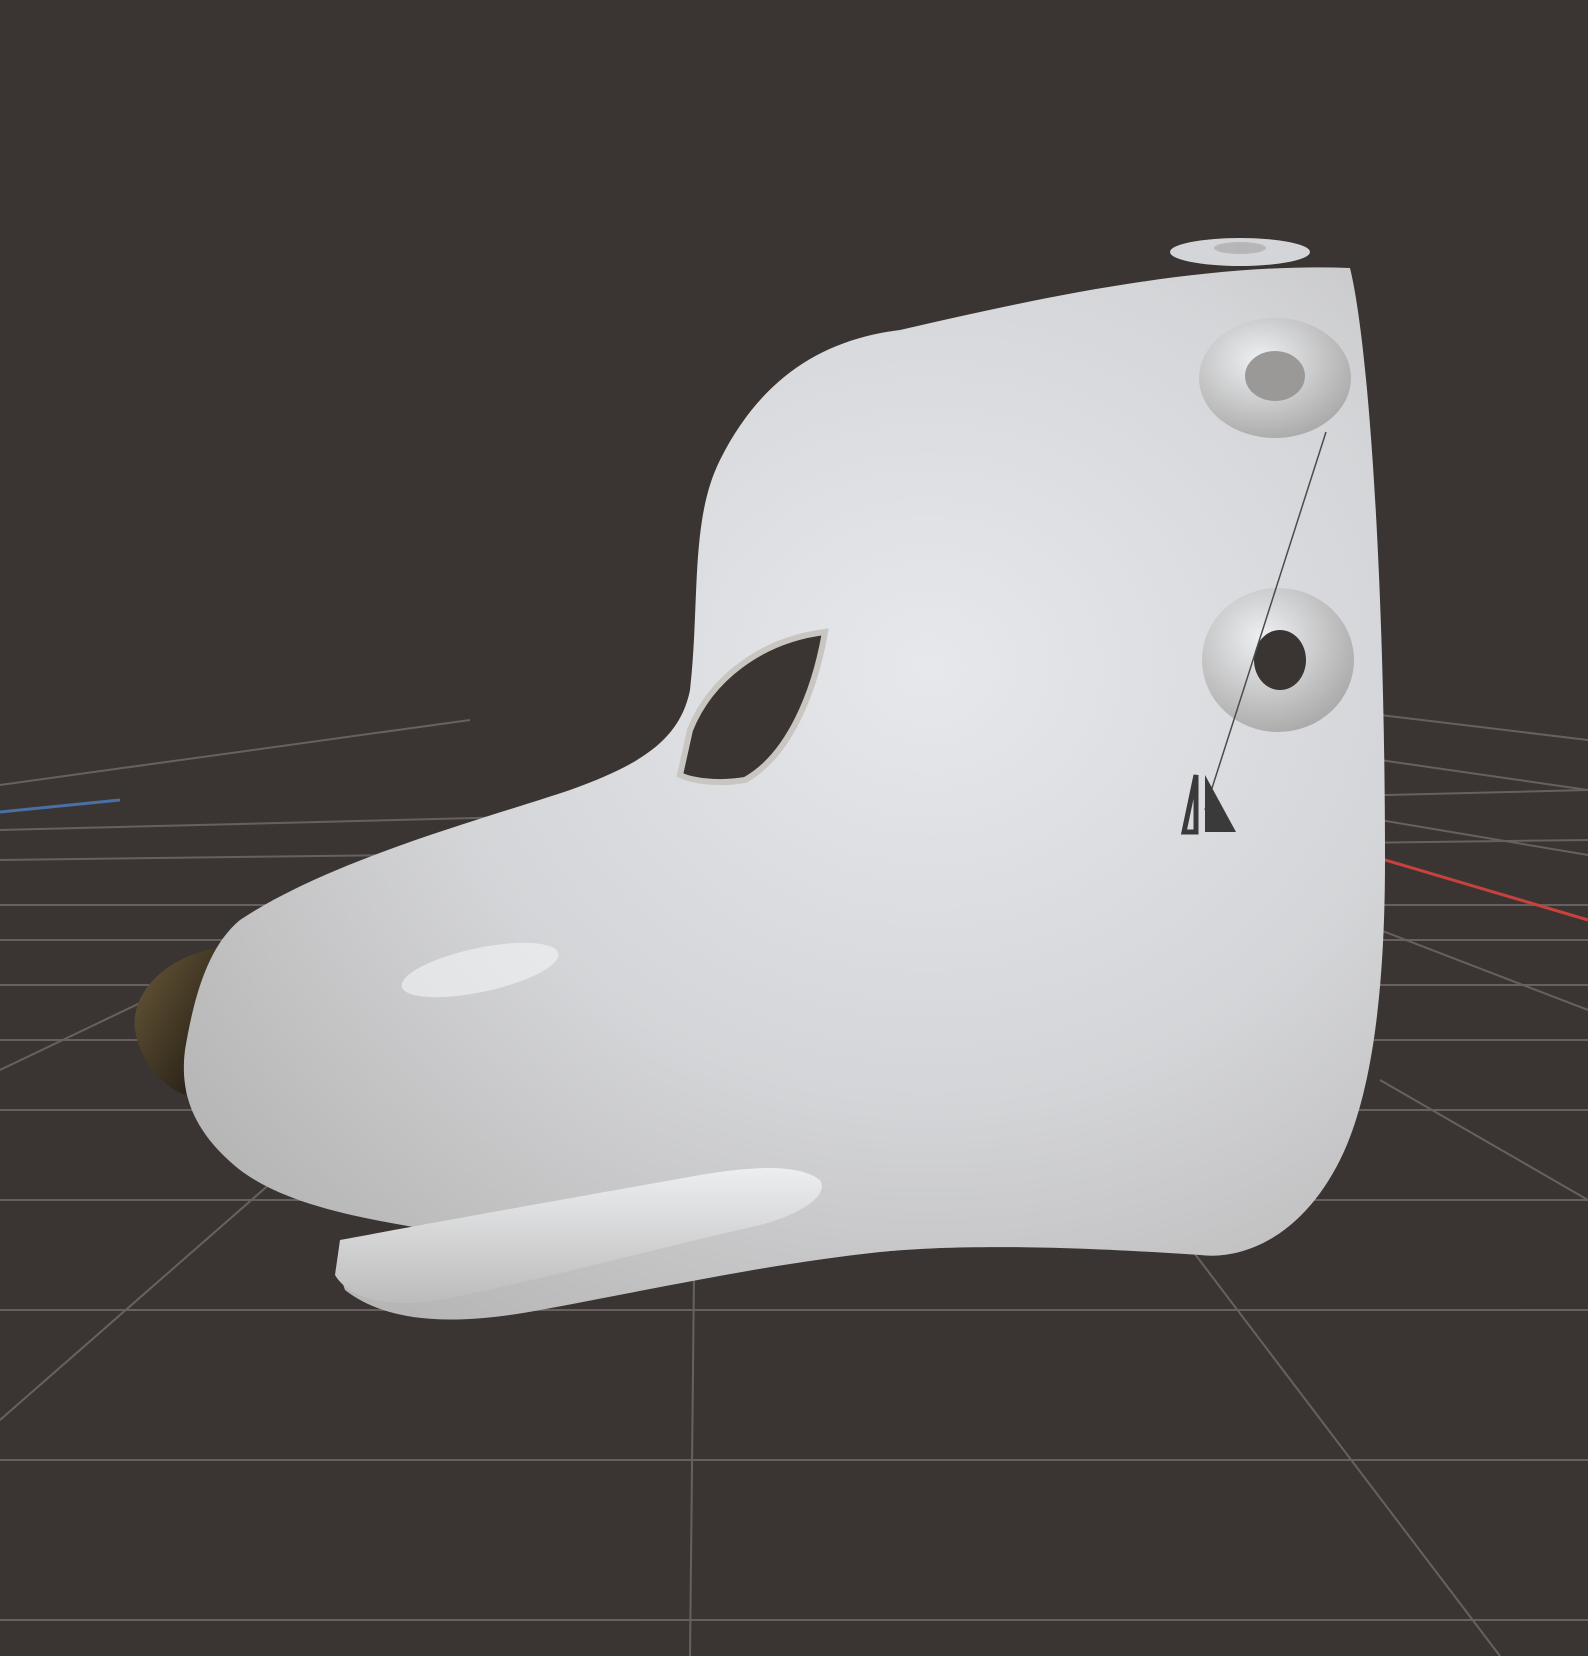  I want to click on strap-ring-lower, so click(1278, 660).